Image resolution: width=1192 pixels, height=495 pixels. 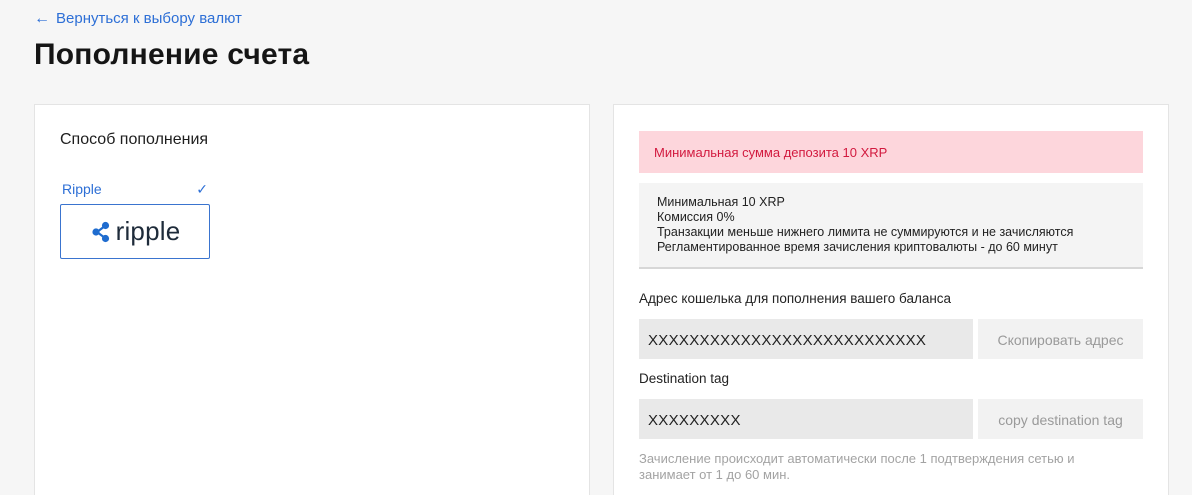 What do you see at coordinates (42, 18) in the screenshot?
I see `arrow-left-icon: ←` at bounding box center [42, 18].